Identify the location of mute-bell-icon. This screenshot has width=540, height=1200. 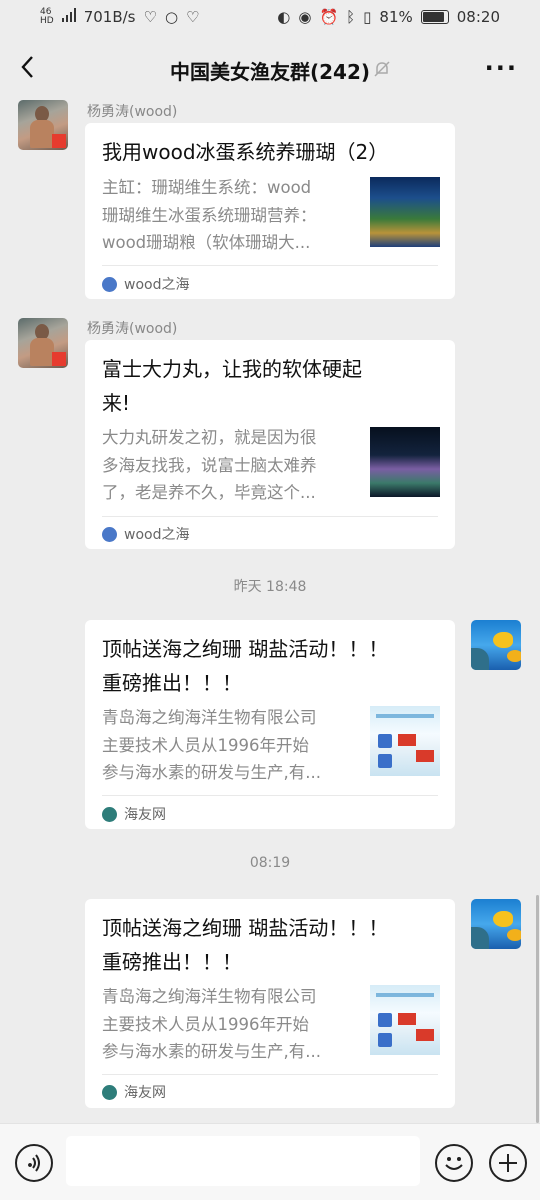
(382, 69).